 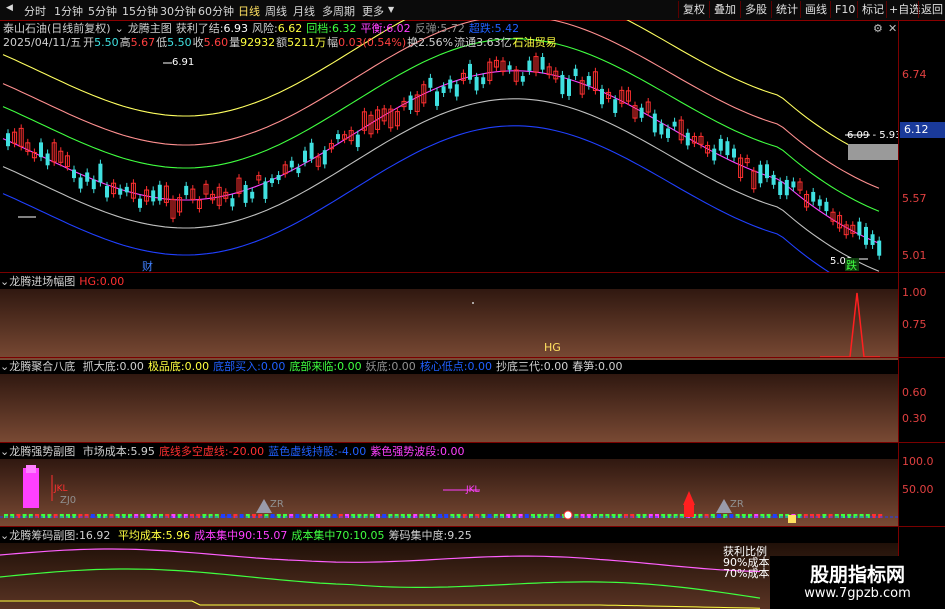 I want to click on indicator-chevron-icon: ⌄, so click(x=119, y=28).